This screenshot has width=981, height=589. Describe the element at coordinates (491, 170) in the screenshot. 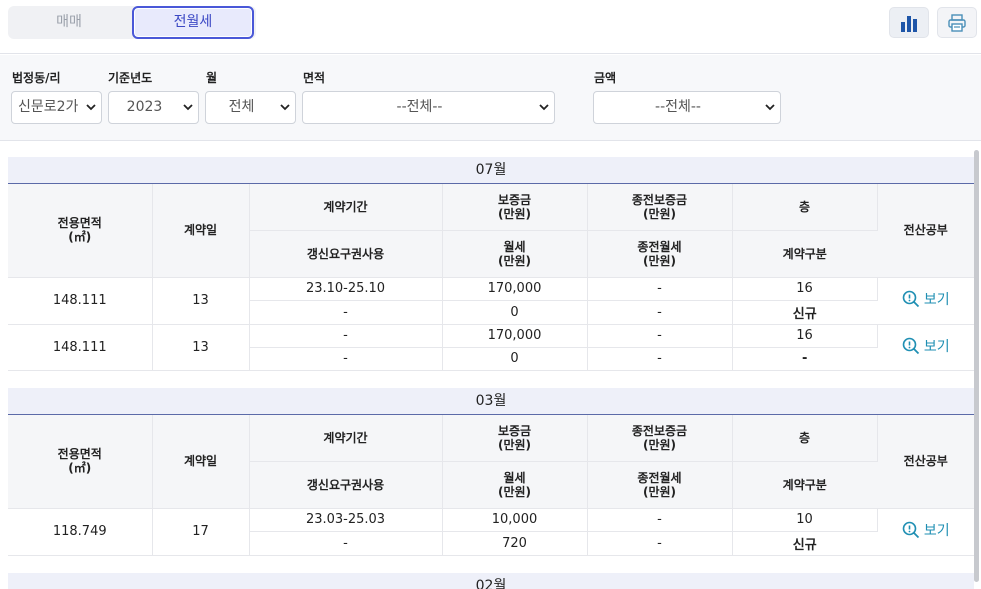

I see `month-header: 07월` at that location.